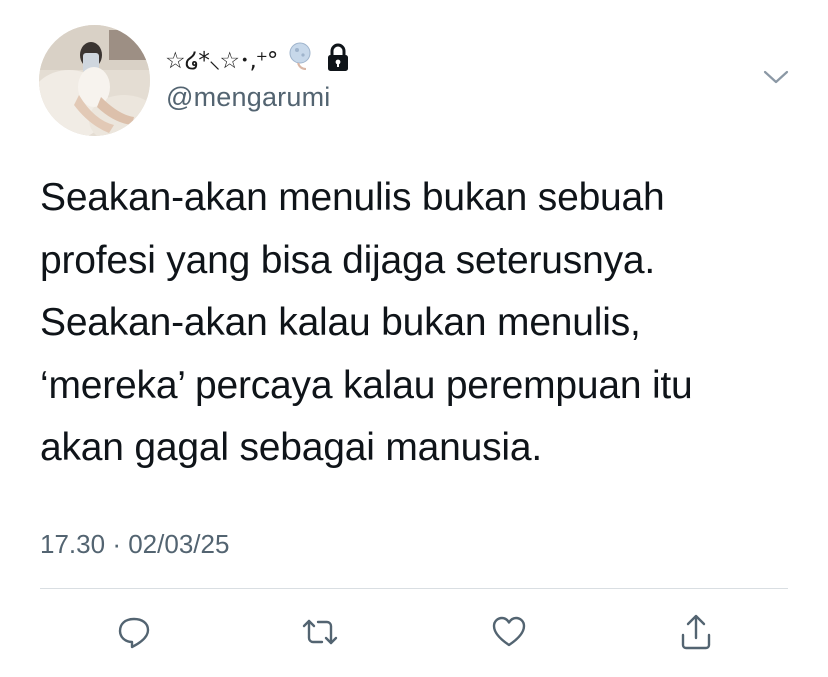 This screenshot has width=828, height=677. I want to click on reply-icon, so click(134, 633).